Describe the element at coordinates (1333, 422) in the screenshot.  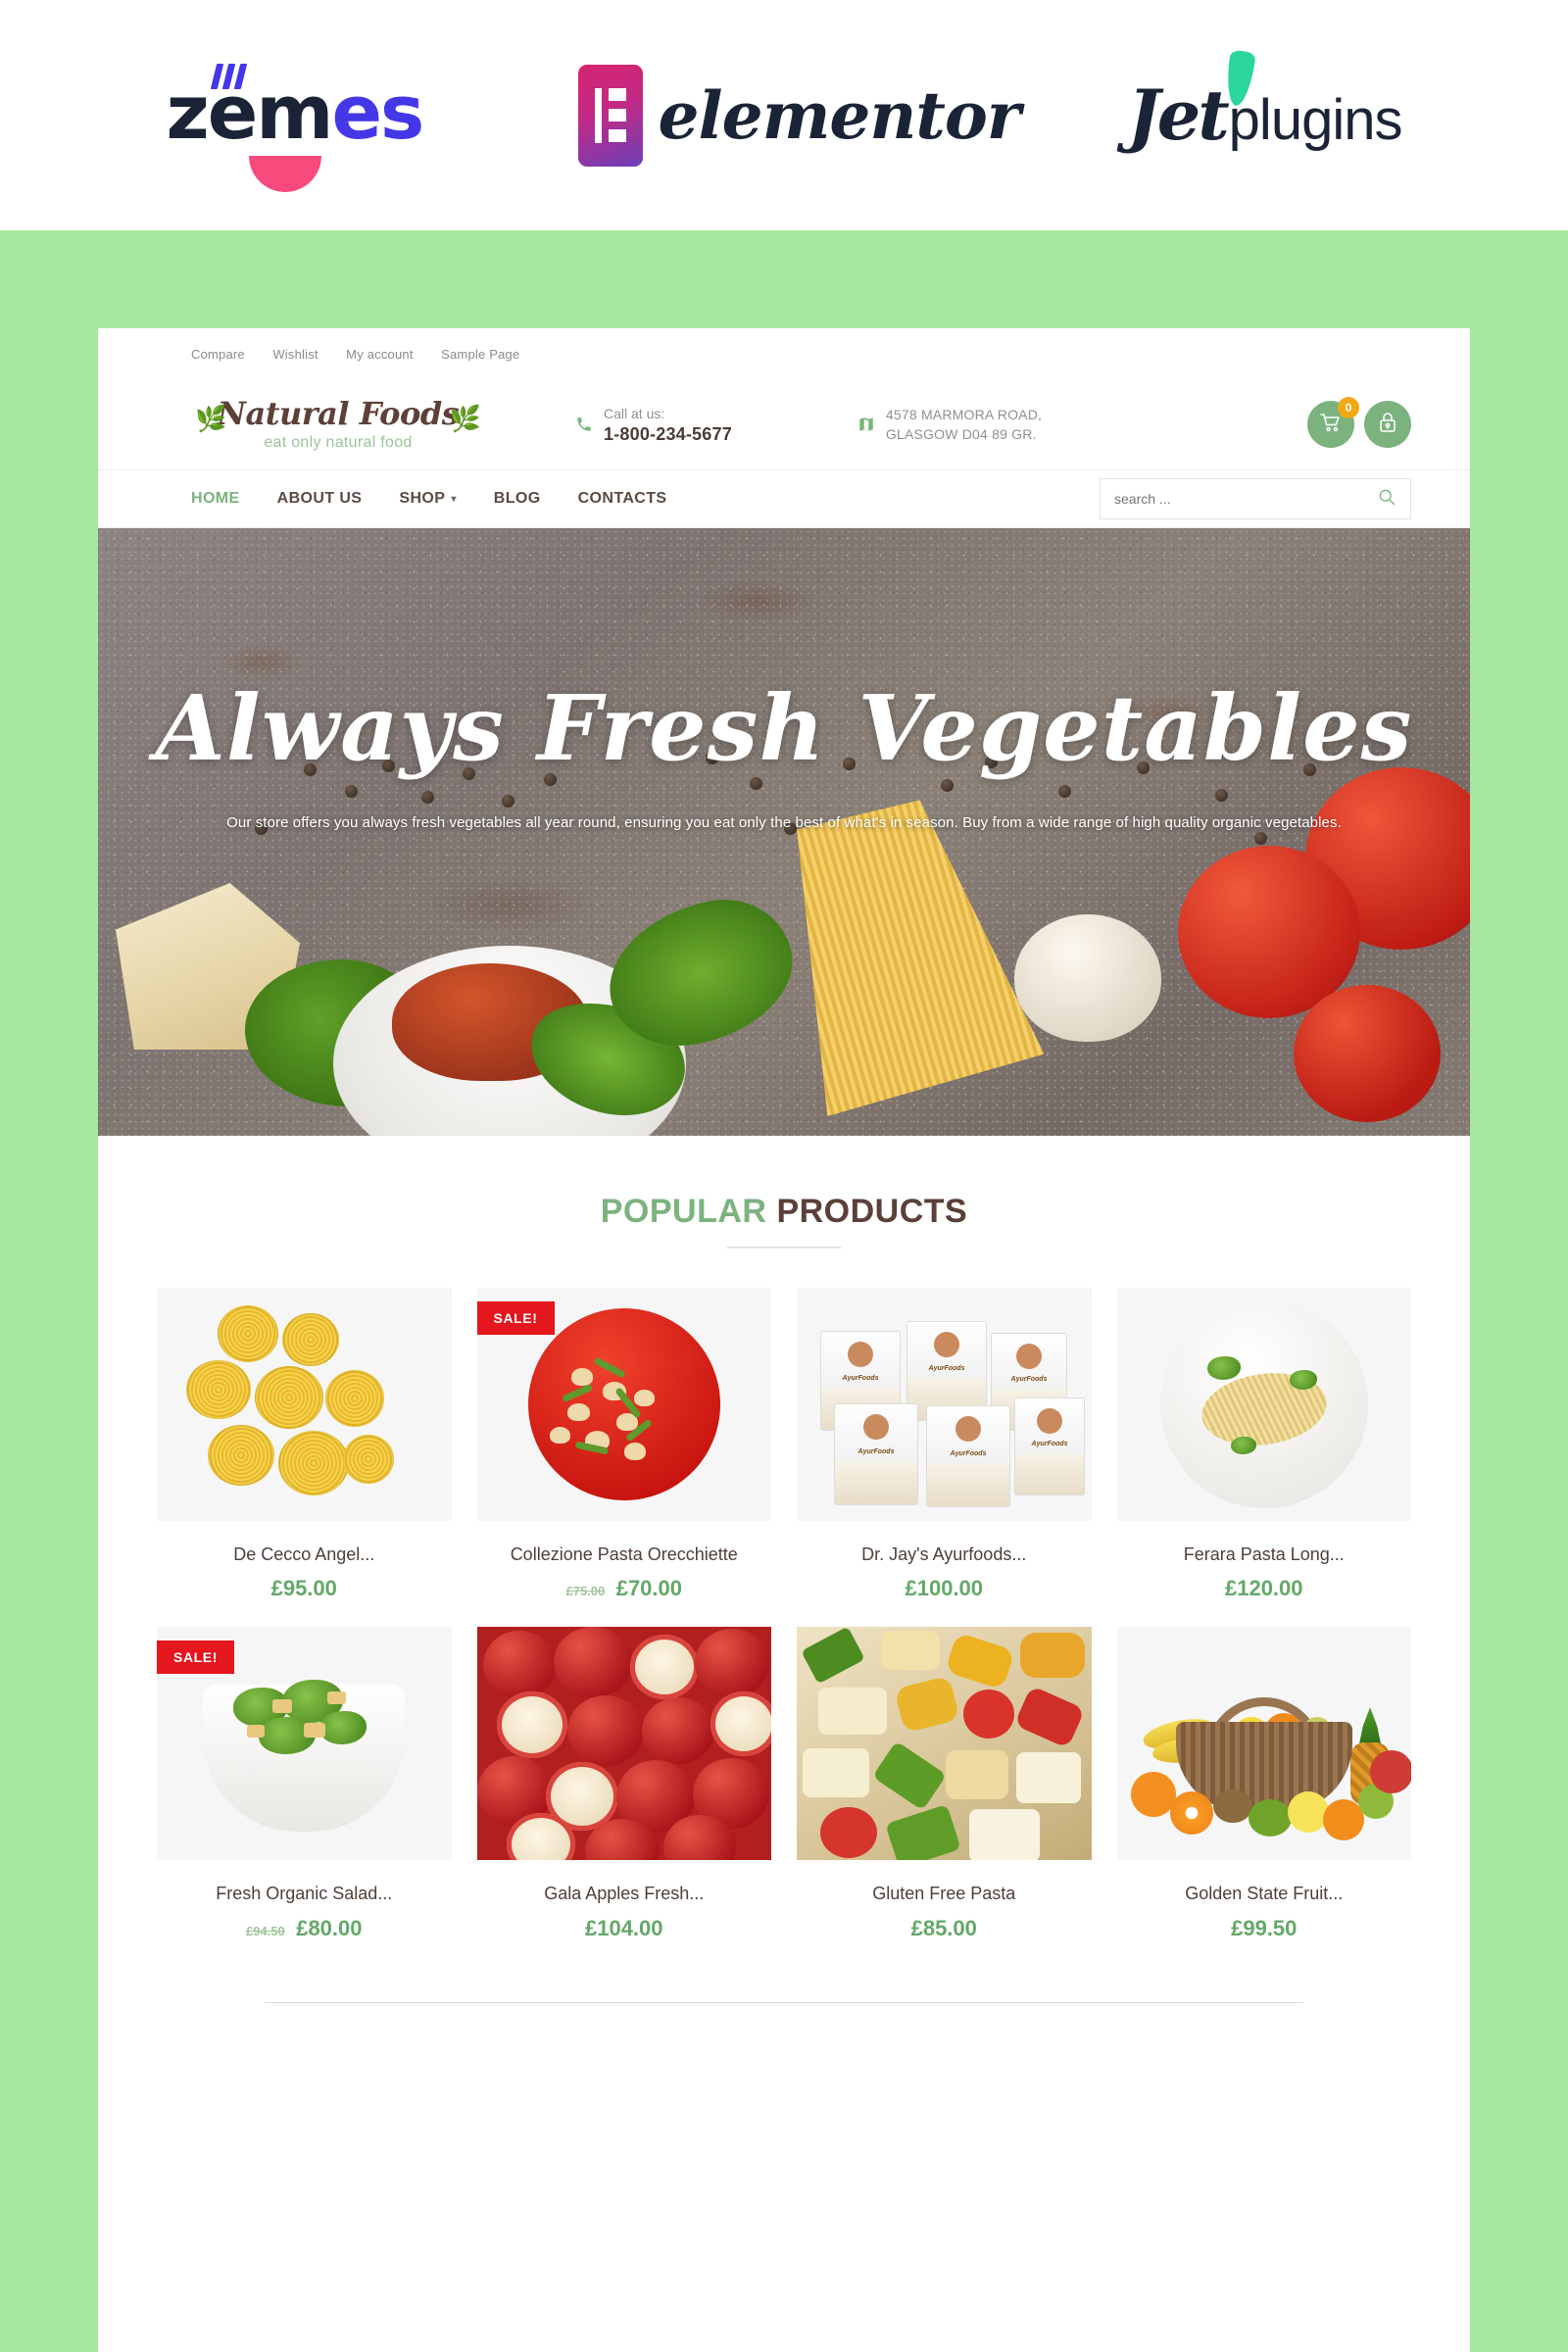
I see `cart-button: 0` at that location.